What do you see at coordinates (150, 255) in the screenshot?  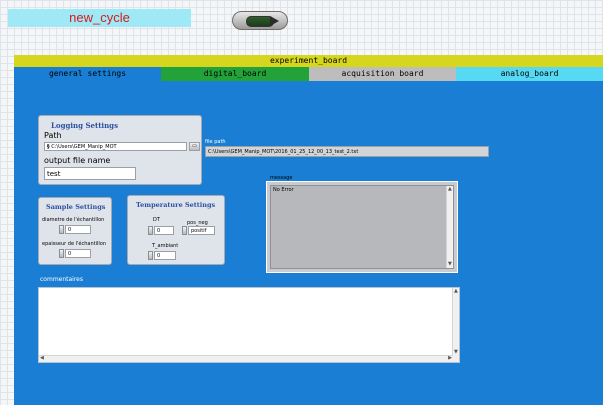 I see `t-ambiant-spinner` at bounding box center [150, 255].